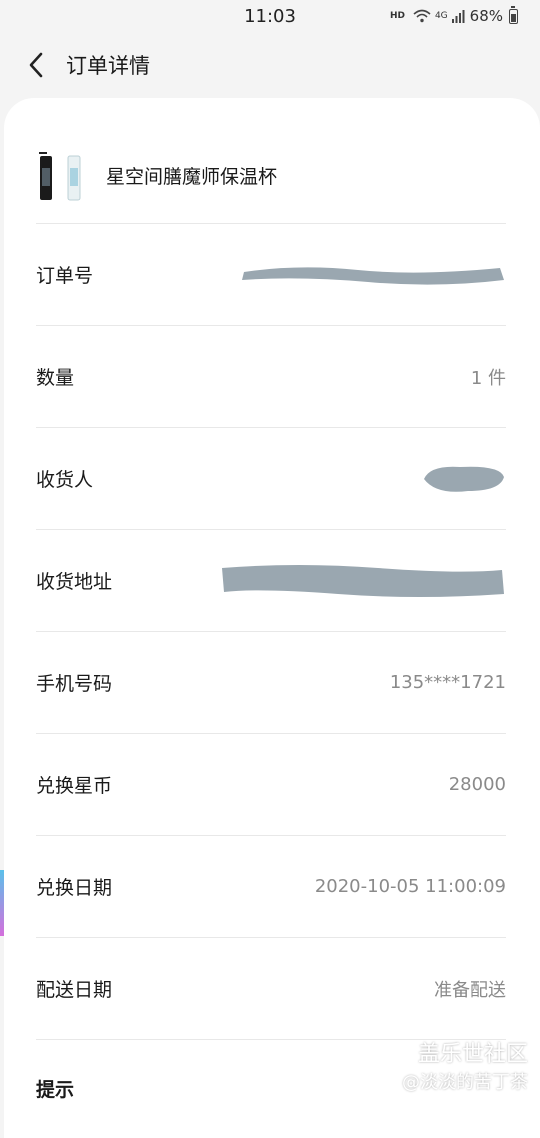 The height and width of the screenshot is (1138, 540). Describe the element at coordinates (64, 274) in the screenshot. I see `row-label: 订单号` at that location.